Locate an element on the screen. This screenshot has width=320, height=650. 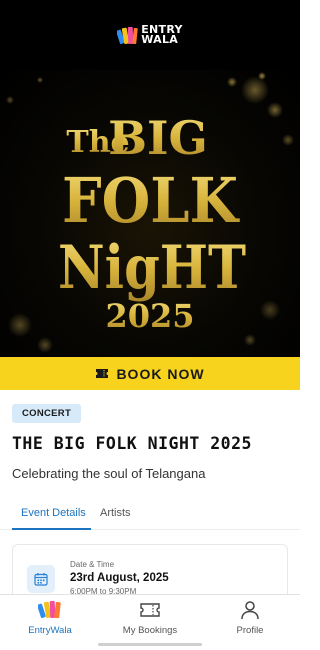
tab-artists: Artists is located at coordinates (115, 513).